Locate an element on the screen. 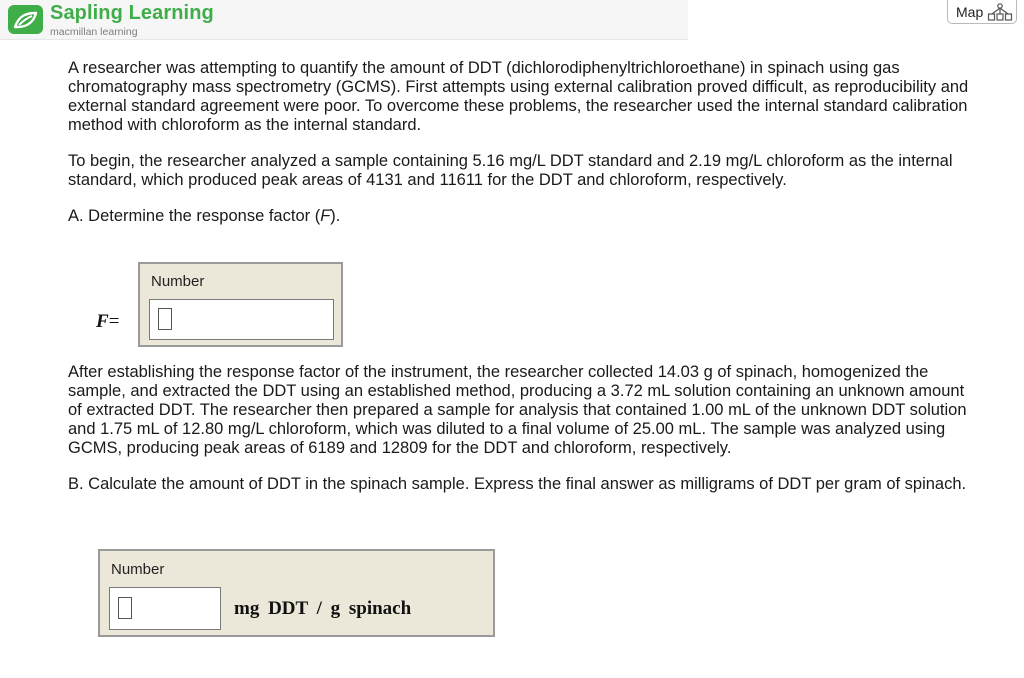  response-factor-label: F= is located at coordinates (107, 322).